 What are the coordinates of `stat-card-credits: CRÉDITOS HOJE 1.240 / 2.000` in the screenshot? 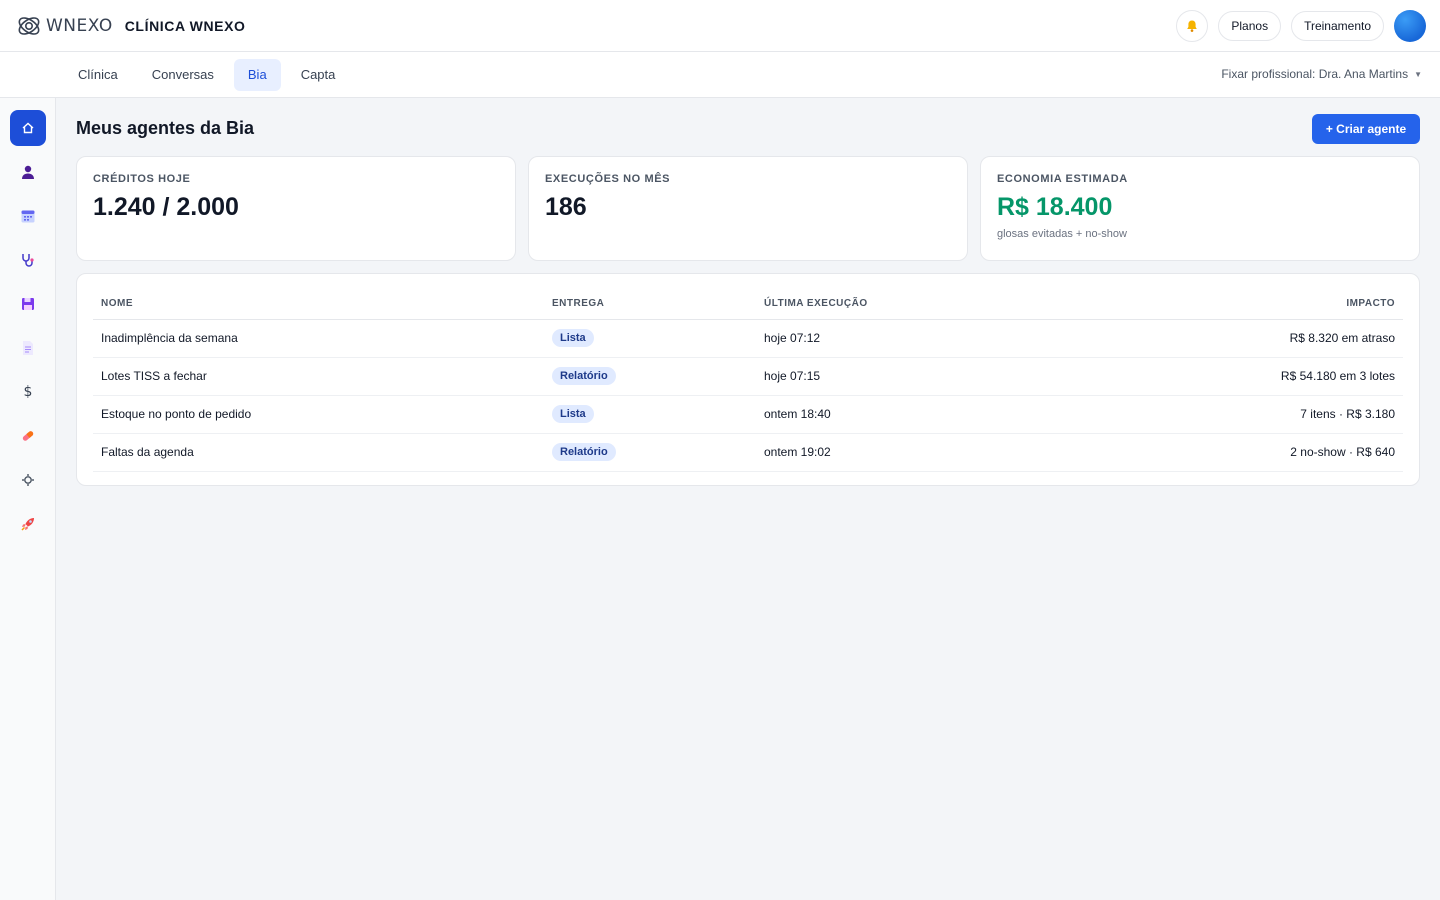 It's located at (296, 208).